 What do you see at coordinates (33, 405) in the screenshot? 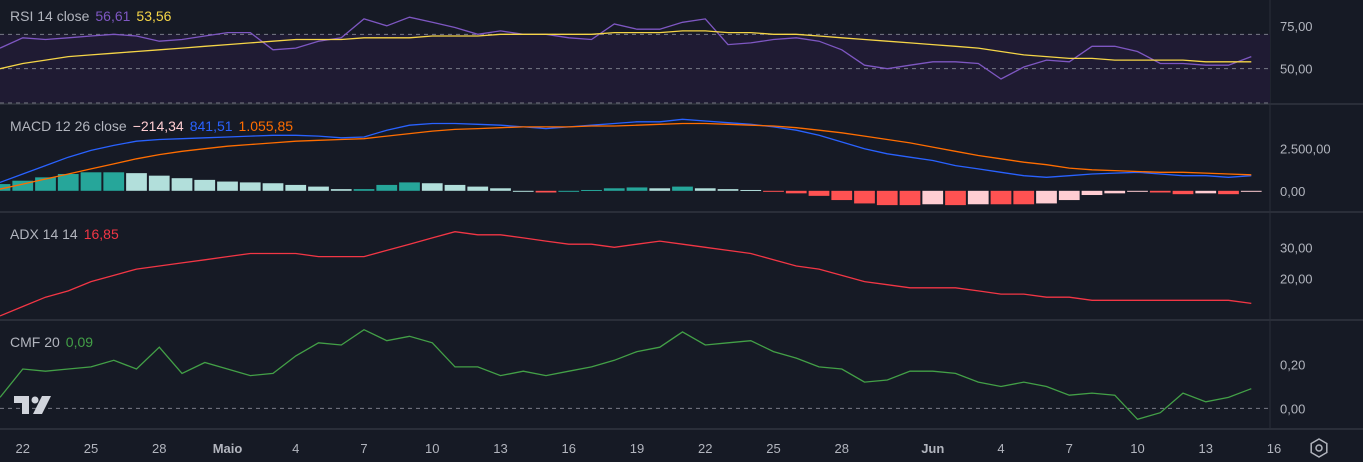
I see `tradingview-logo-icon` at bounding box center [33, 405].